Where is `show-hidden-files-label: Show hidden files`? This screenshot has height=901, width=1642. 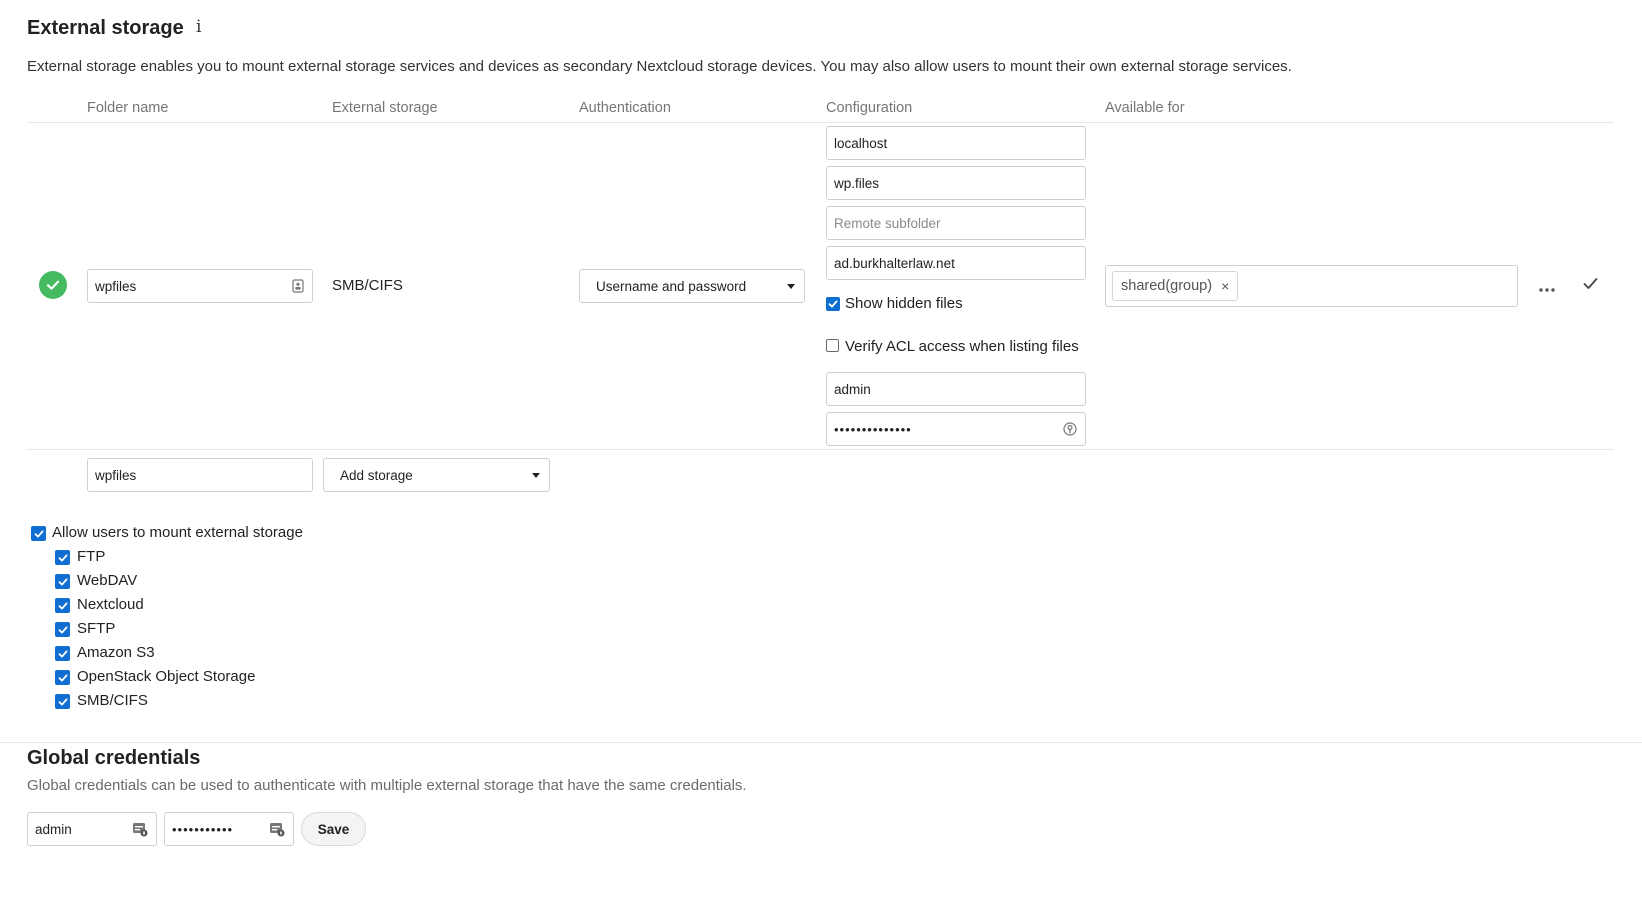 show-hidden-files-label: Show hidden files is located at coordinates (904, 303).